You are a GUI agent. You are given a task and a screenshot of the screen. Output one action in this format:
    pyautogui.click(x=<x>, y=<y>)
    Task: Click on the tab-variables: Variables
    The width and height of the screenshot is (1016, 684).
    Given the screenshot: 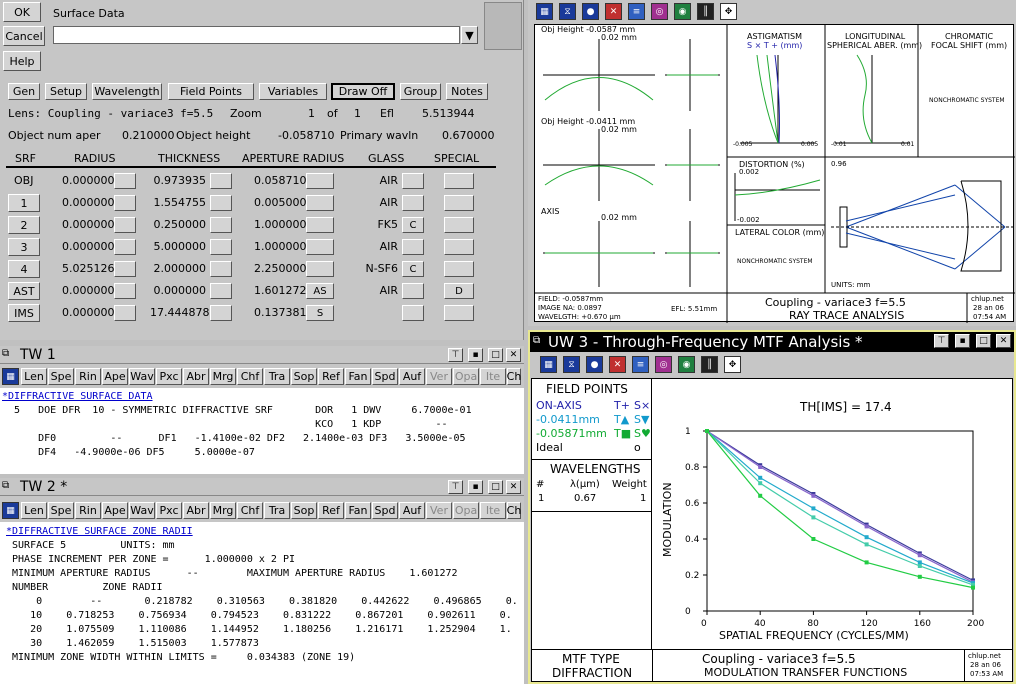 What is the action you would take?
    pyautogui.click(x=293, y=91)
    